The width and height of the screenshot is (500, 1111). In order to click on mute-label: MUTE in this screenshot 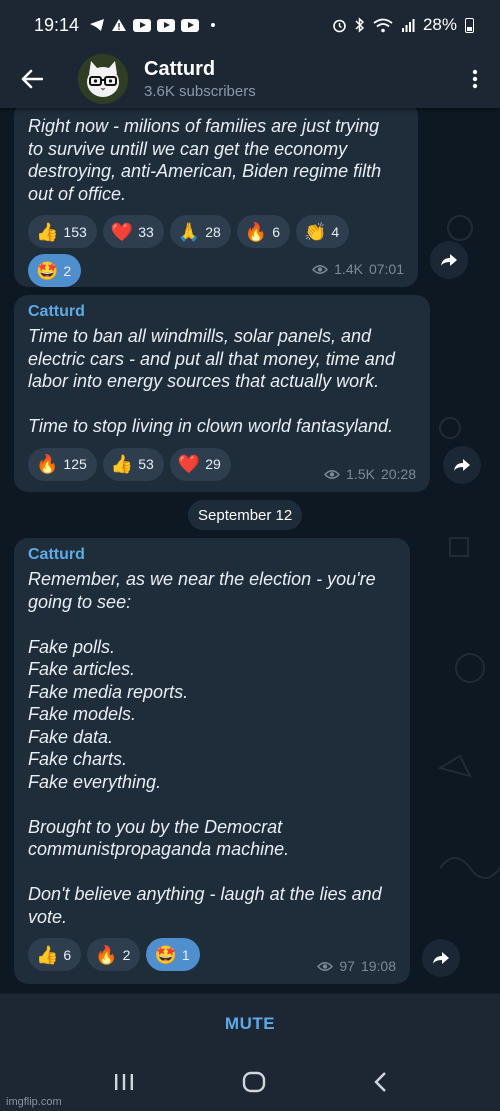, I will do `click(250, 1023)`.